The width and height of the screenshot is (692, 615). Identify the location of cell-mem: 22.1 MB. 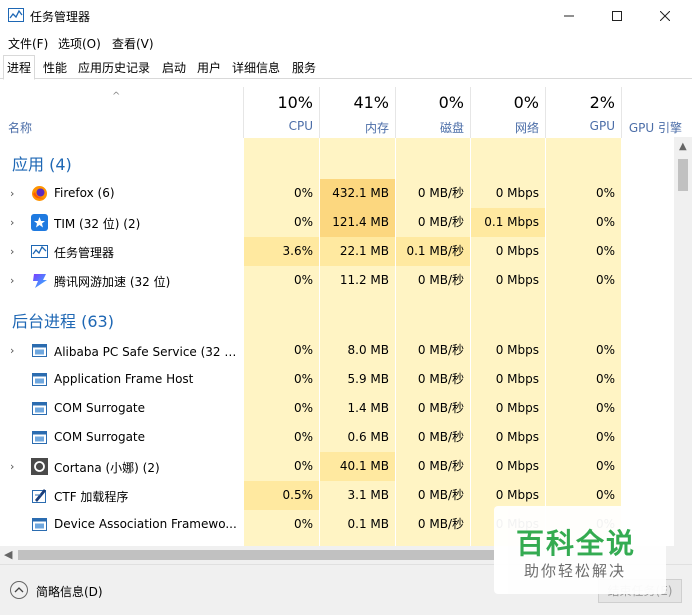
(357, 251).